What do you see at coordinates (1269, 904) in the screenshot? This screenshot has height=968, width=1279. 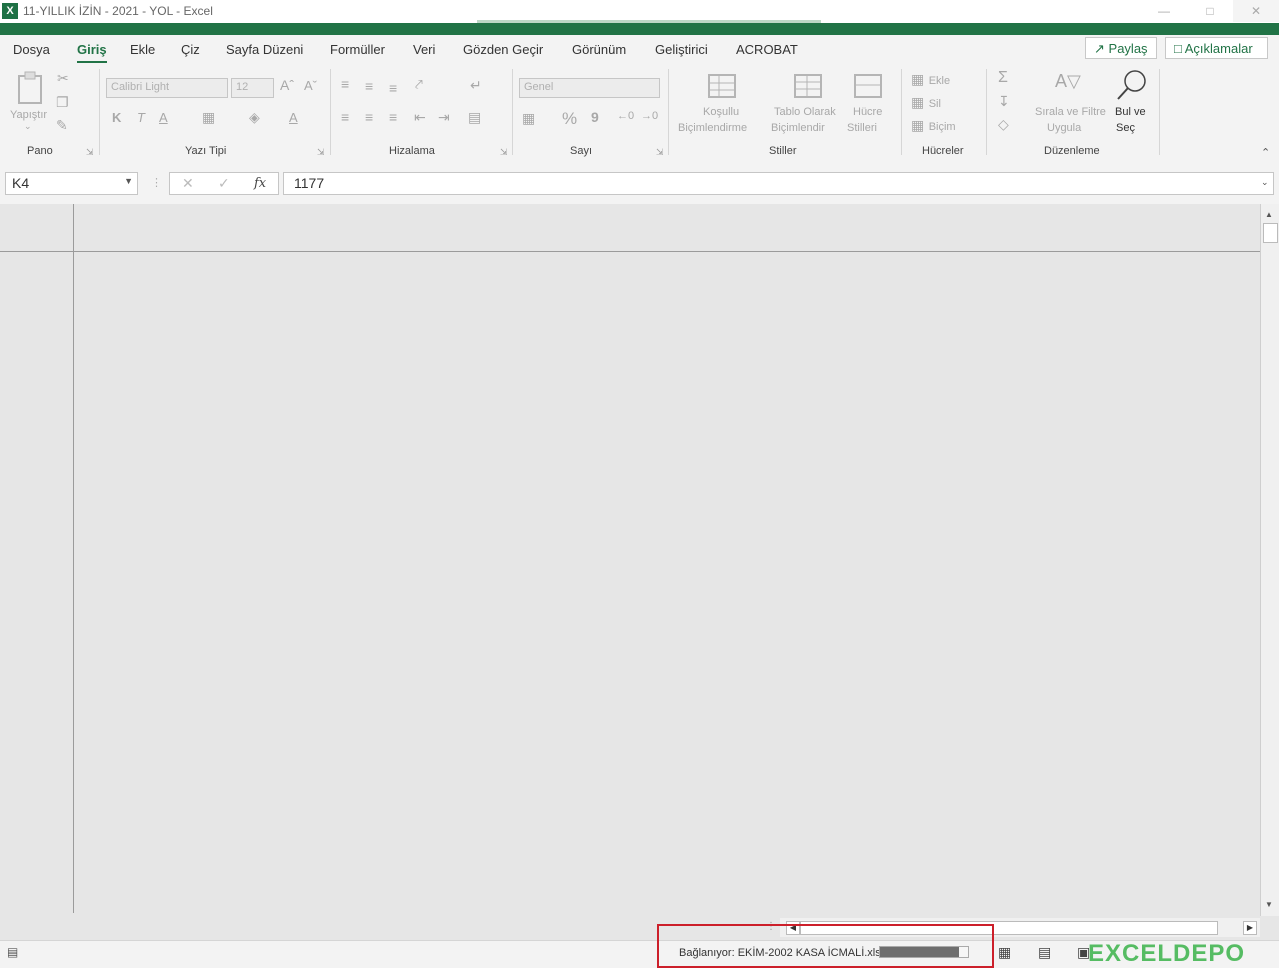 I see `scroll-down-icon: ▼` at bounding box center [1269, 904].